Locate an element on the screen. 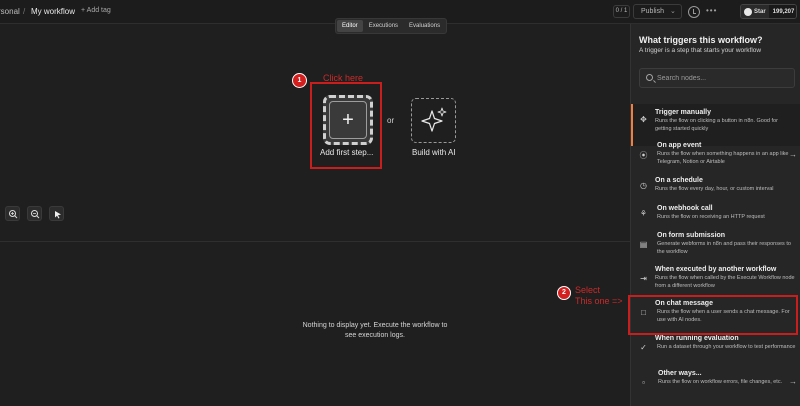 The height and width of the screenshot is (406, 800). add-first-step-button: + is located at coordinates (348, 120).